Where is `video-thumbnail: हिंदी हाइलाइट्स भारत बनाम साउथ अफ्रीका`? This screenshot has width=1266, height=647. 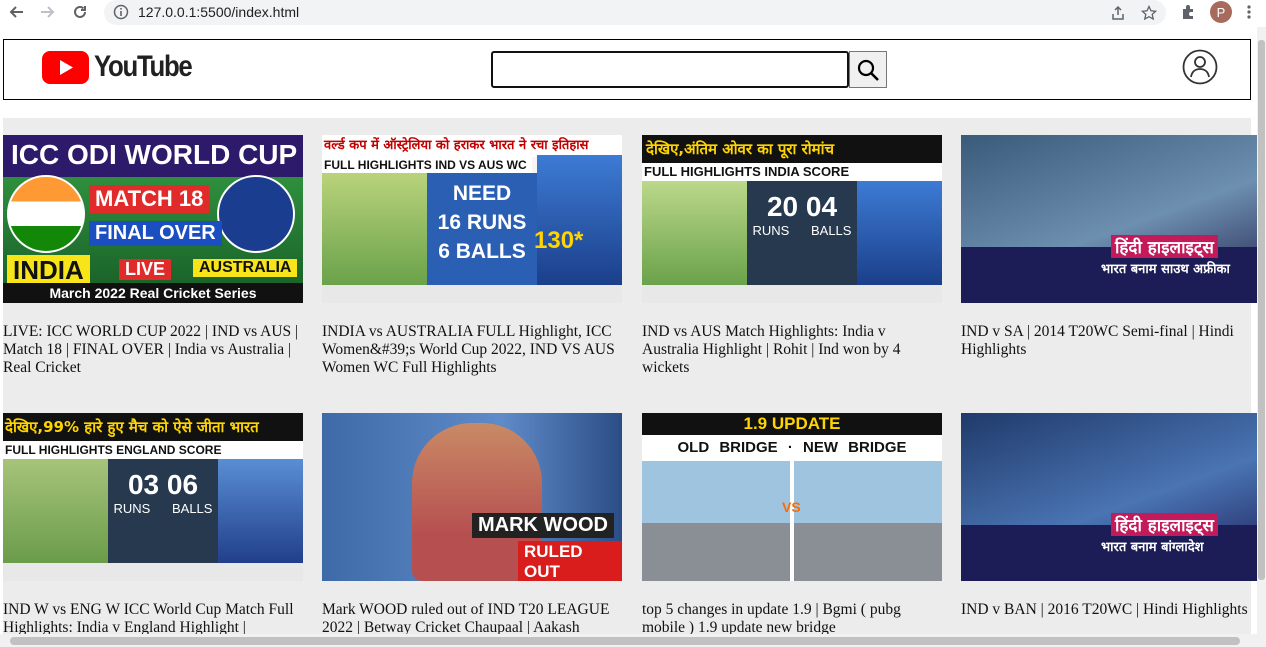
video-thumbnail: हिंदी हाइलाइट्स भारत बनाम साउथ अफ्रीका is located at coordinates (1109, 219).